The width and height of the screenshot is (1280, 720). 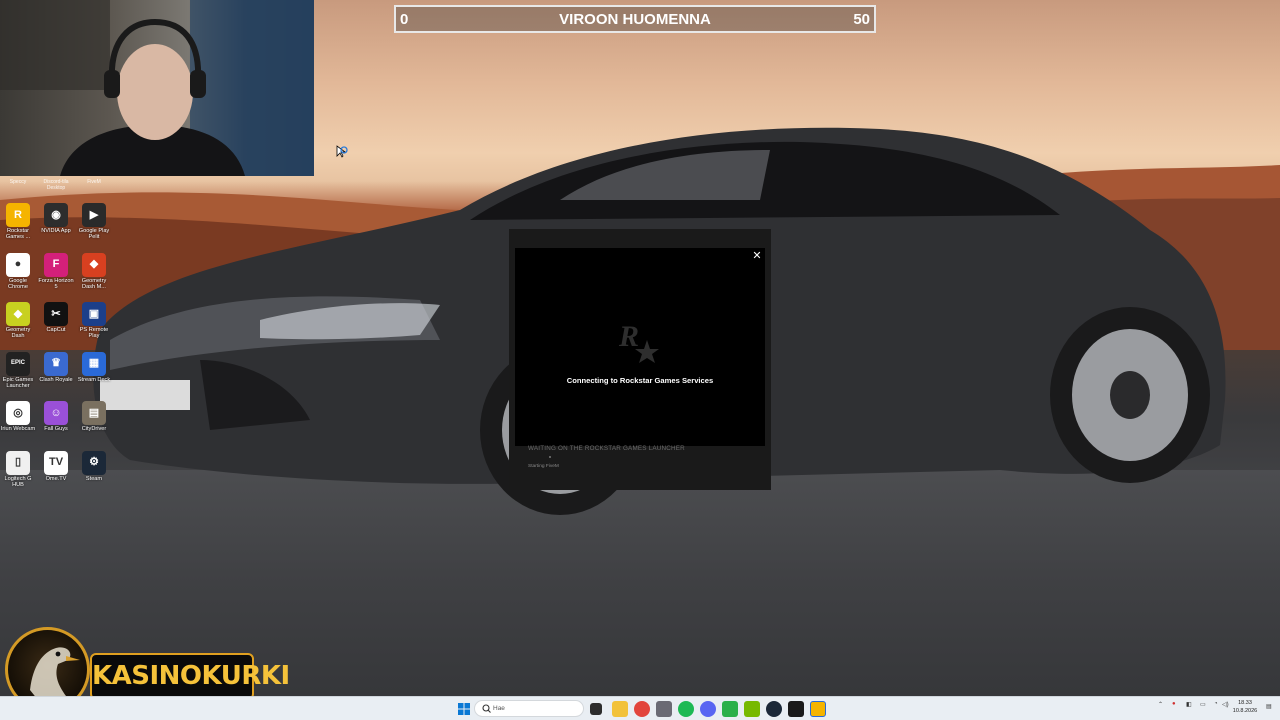 I want to click on desktop-icon-label: NVIDIA App, so click(x=56, y=231).